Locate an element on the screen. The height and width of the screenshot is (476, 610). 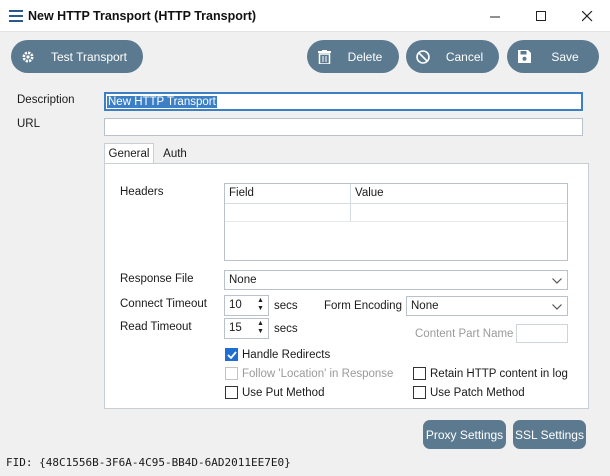
url-label: URL is located at coordinates (29, 124).